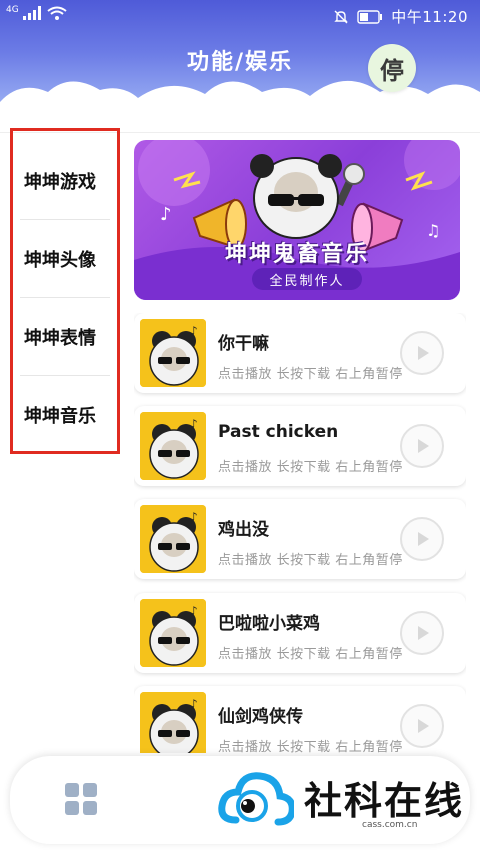 The width and height of the screenshot is (480, 853). Describe the element at coordinates (12, 9) in the screenshot. I see `network-label: 4G` at that location.